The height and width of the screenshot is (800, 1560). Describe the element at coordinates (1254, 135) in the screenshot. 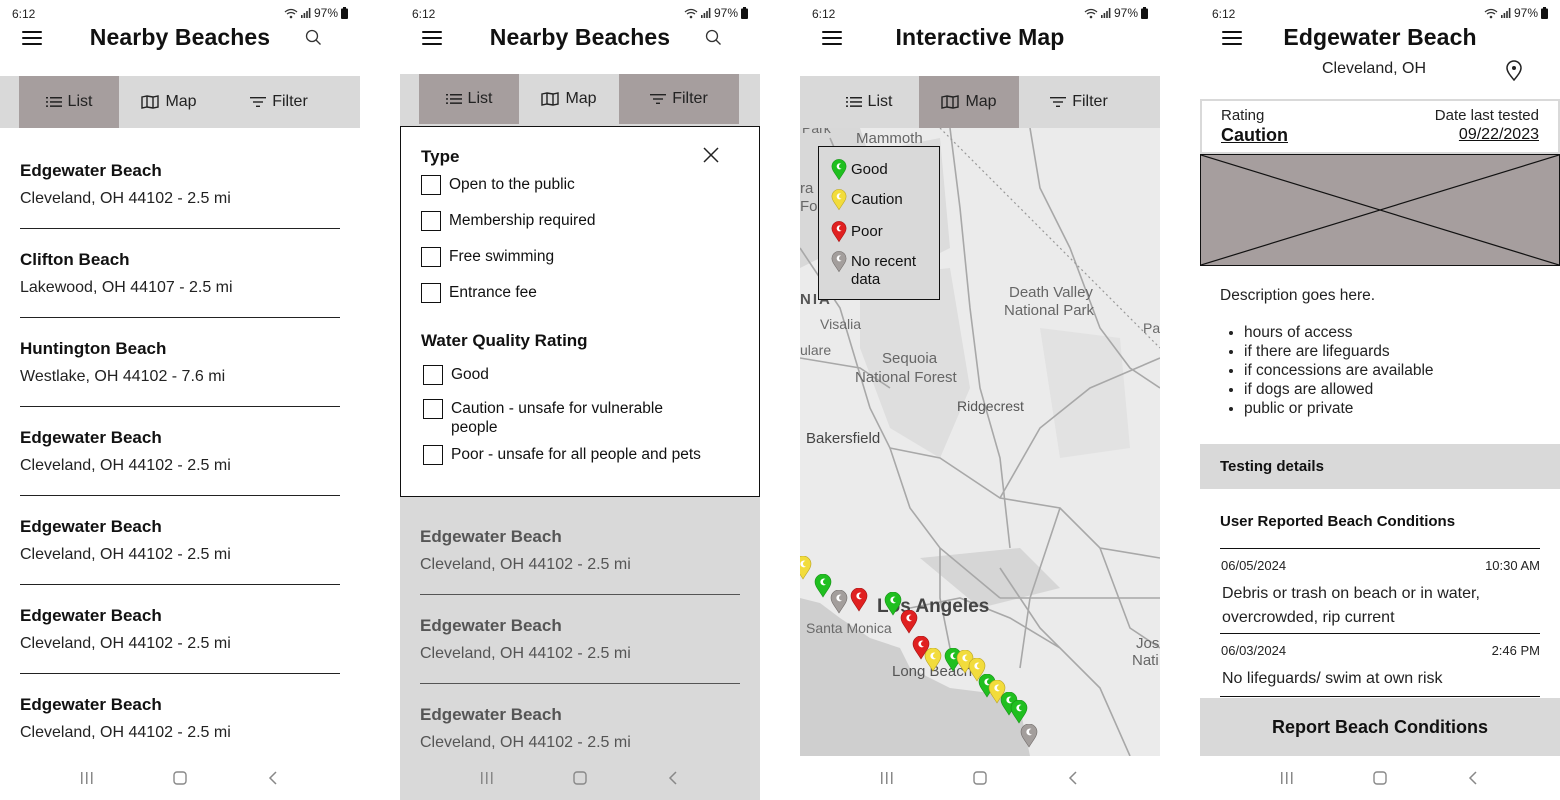

I see `rating-value: Caution` at that location.